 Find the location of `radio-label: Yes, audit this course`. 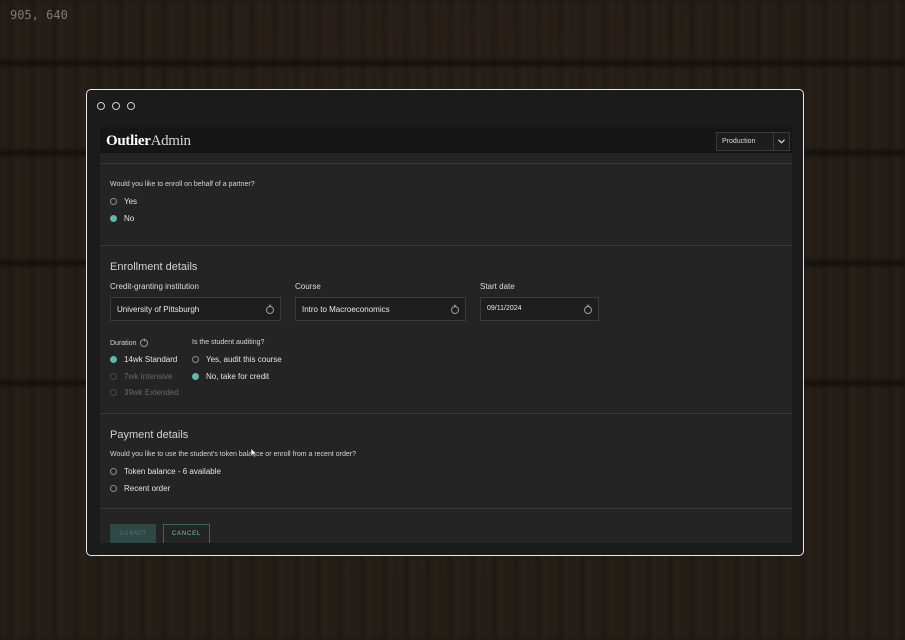

radio-label: Yes, audit this course is located at coordinates (244, 359).